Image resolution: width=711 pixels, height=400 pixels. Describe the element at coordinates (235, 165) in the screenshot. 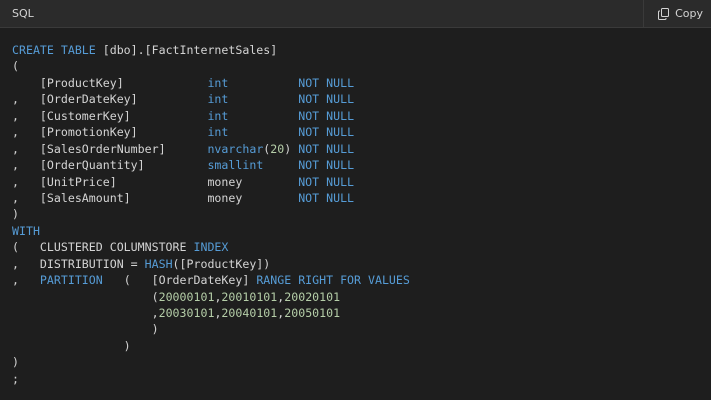

I see `code-token: smallint` at that location.